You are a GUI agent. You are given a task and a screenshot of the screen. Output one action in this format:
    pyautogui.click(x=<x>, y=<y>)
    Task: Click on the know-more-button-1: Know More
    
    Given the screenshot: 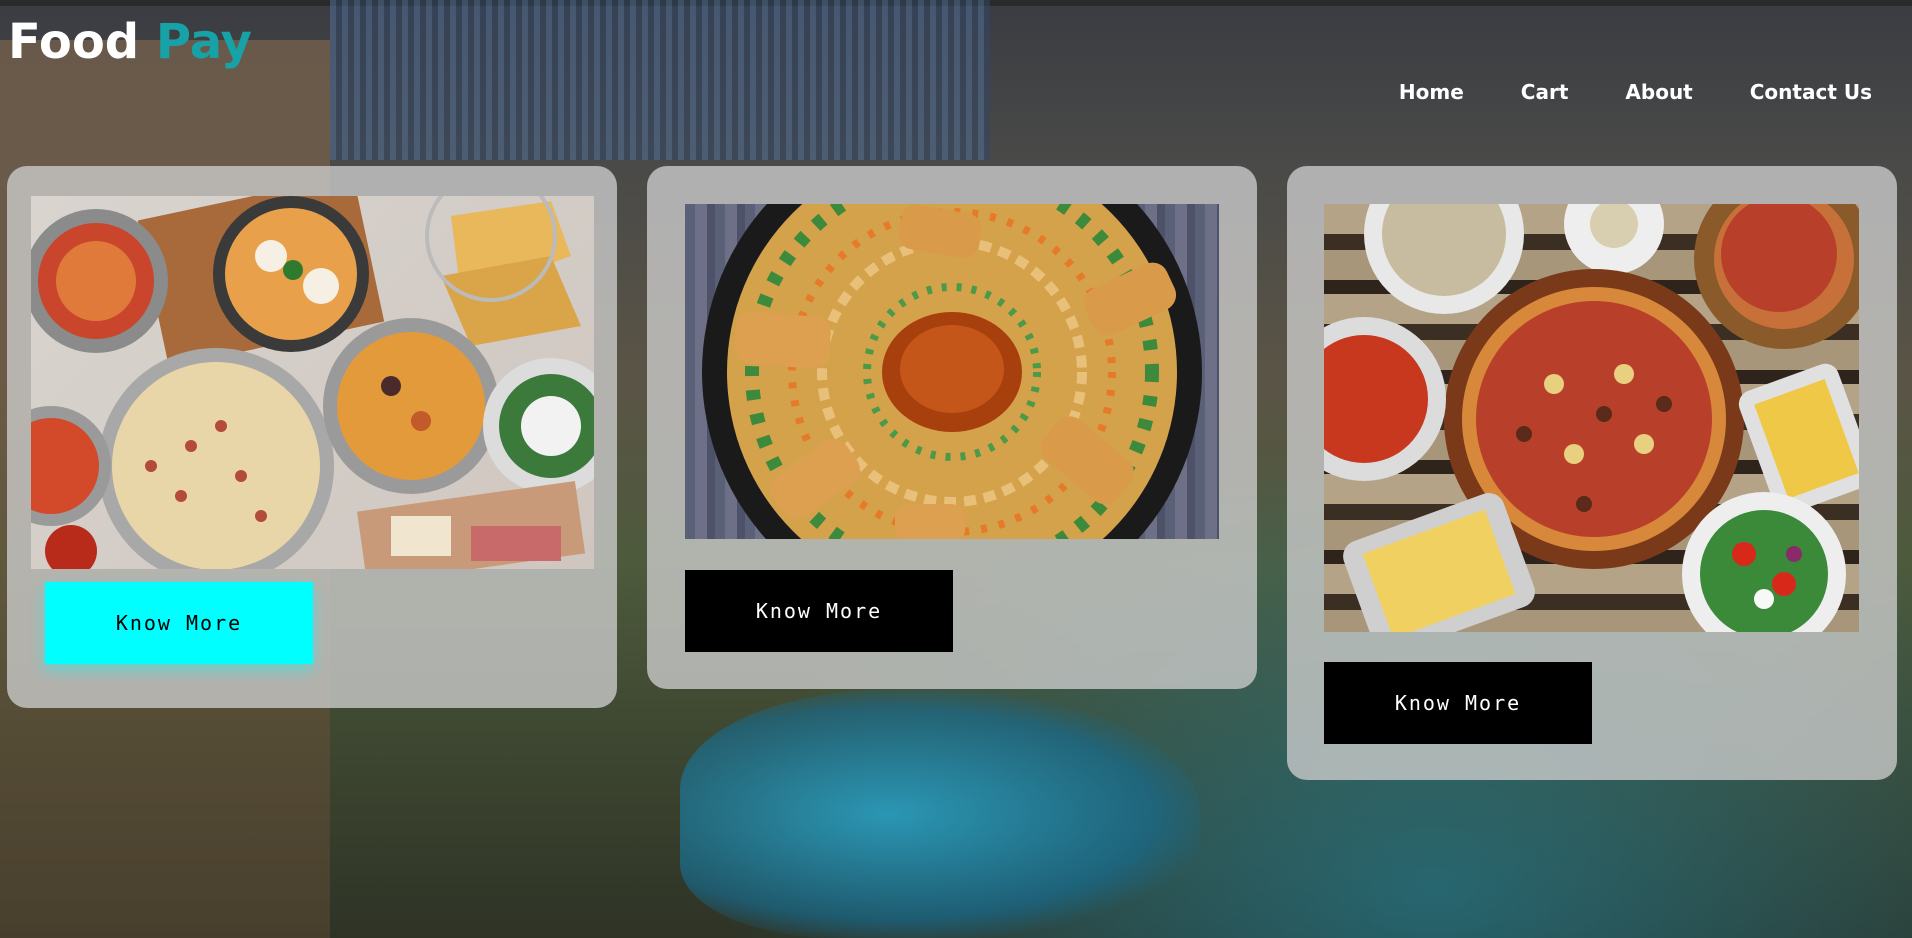 What is the action you would take?
    pyautogui.click(x=179, y=623)
    